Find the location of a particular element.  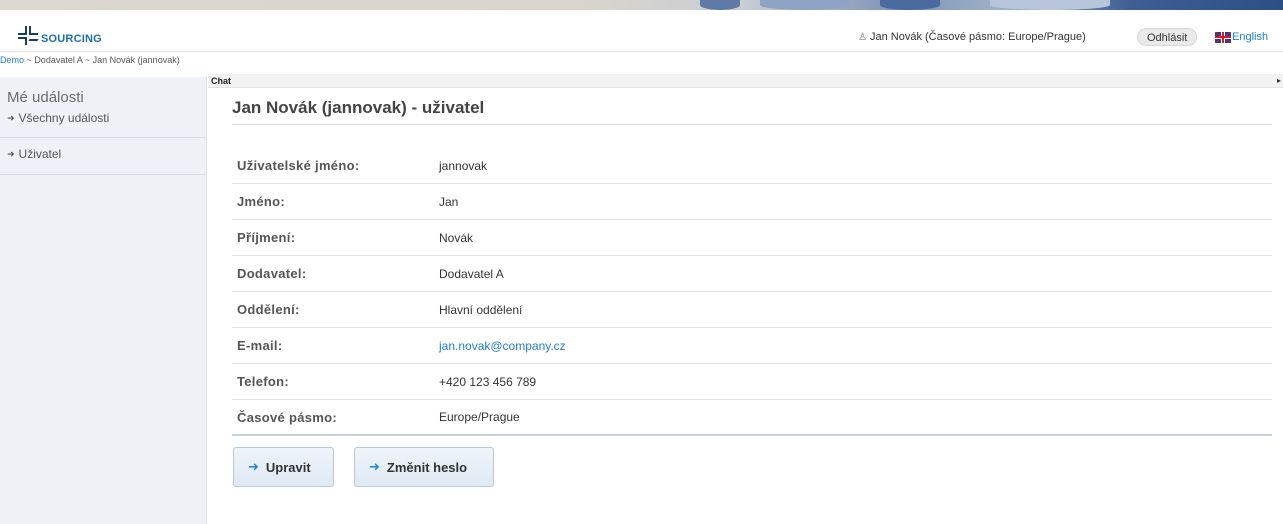

email-link: jan.novak@company.cz is located at coordinates (502, 346).